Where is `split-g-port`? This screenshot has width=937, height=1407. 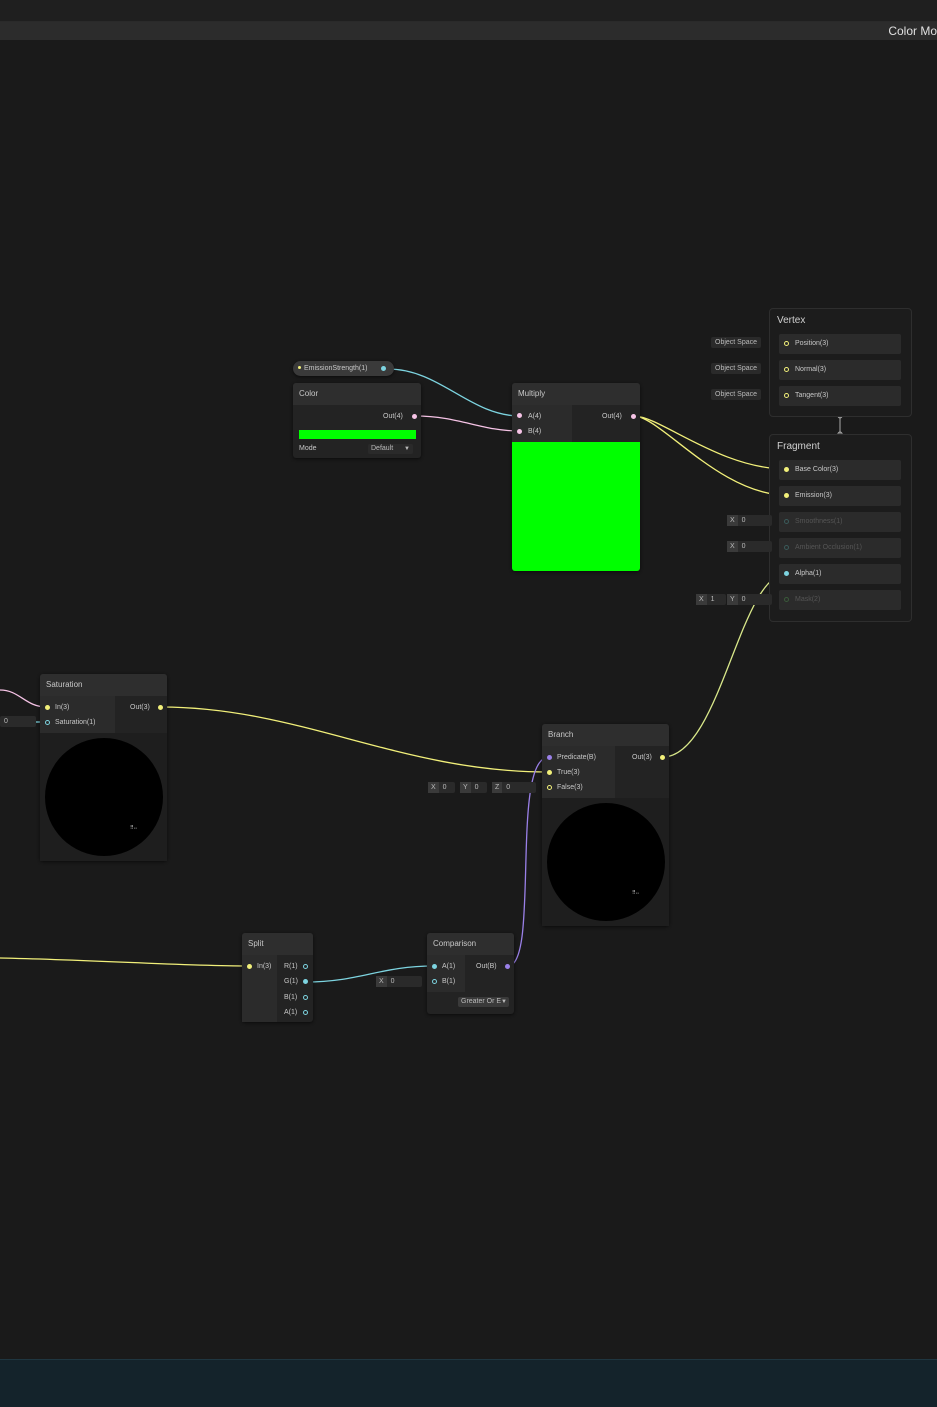
split-g-port is located at coordinates (305, 981).